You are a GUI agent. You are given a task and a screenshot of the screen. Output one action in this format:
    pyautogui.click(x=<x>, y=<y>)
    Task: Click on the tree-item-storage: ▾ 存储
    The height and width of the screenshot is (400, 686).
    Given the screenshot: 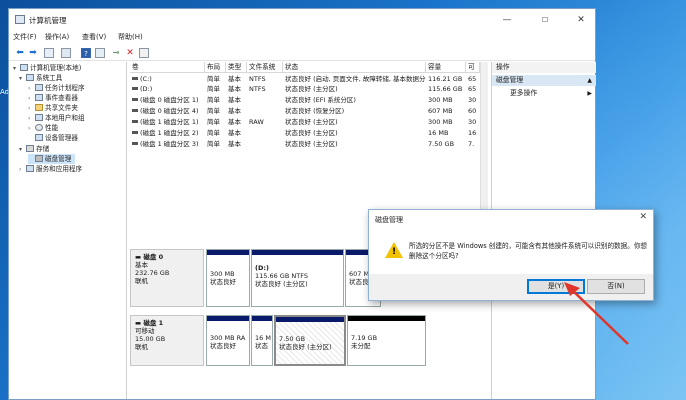 What is the action you would take?
    pyautogui.click(x=34, y=149)
    